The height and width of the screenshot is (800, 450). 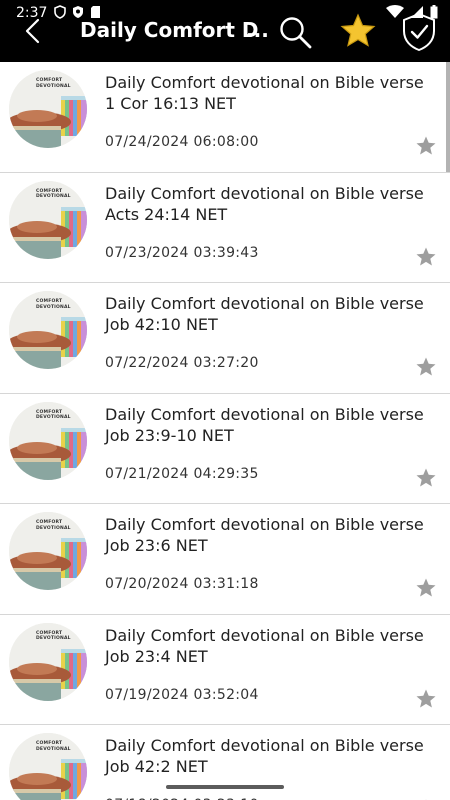 What do you see at coordinates (295, 32) in the screenshot?
I see `search-icon` at bounding box center [295, 32].